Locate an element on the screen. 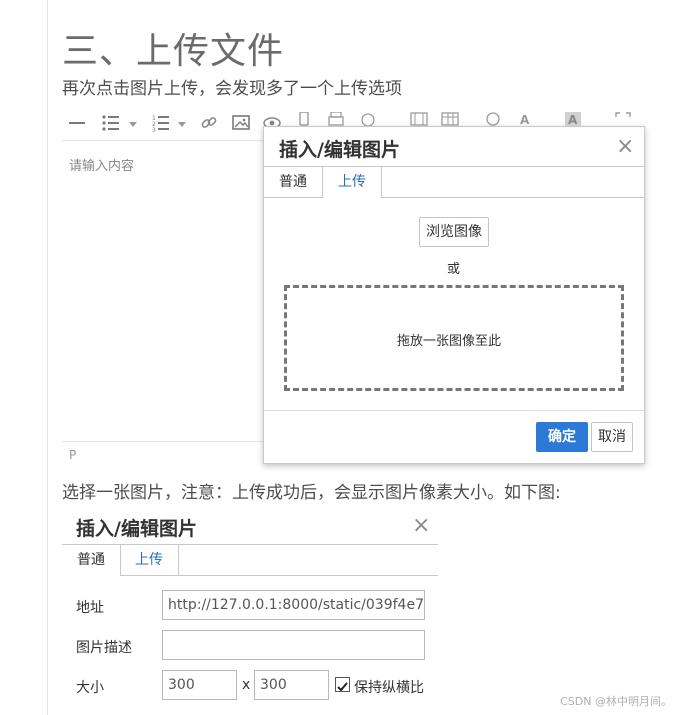 The image size is (682, 715). drop-zone: 拖放一张图像至此 is located at coordinates (454, 338).